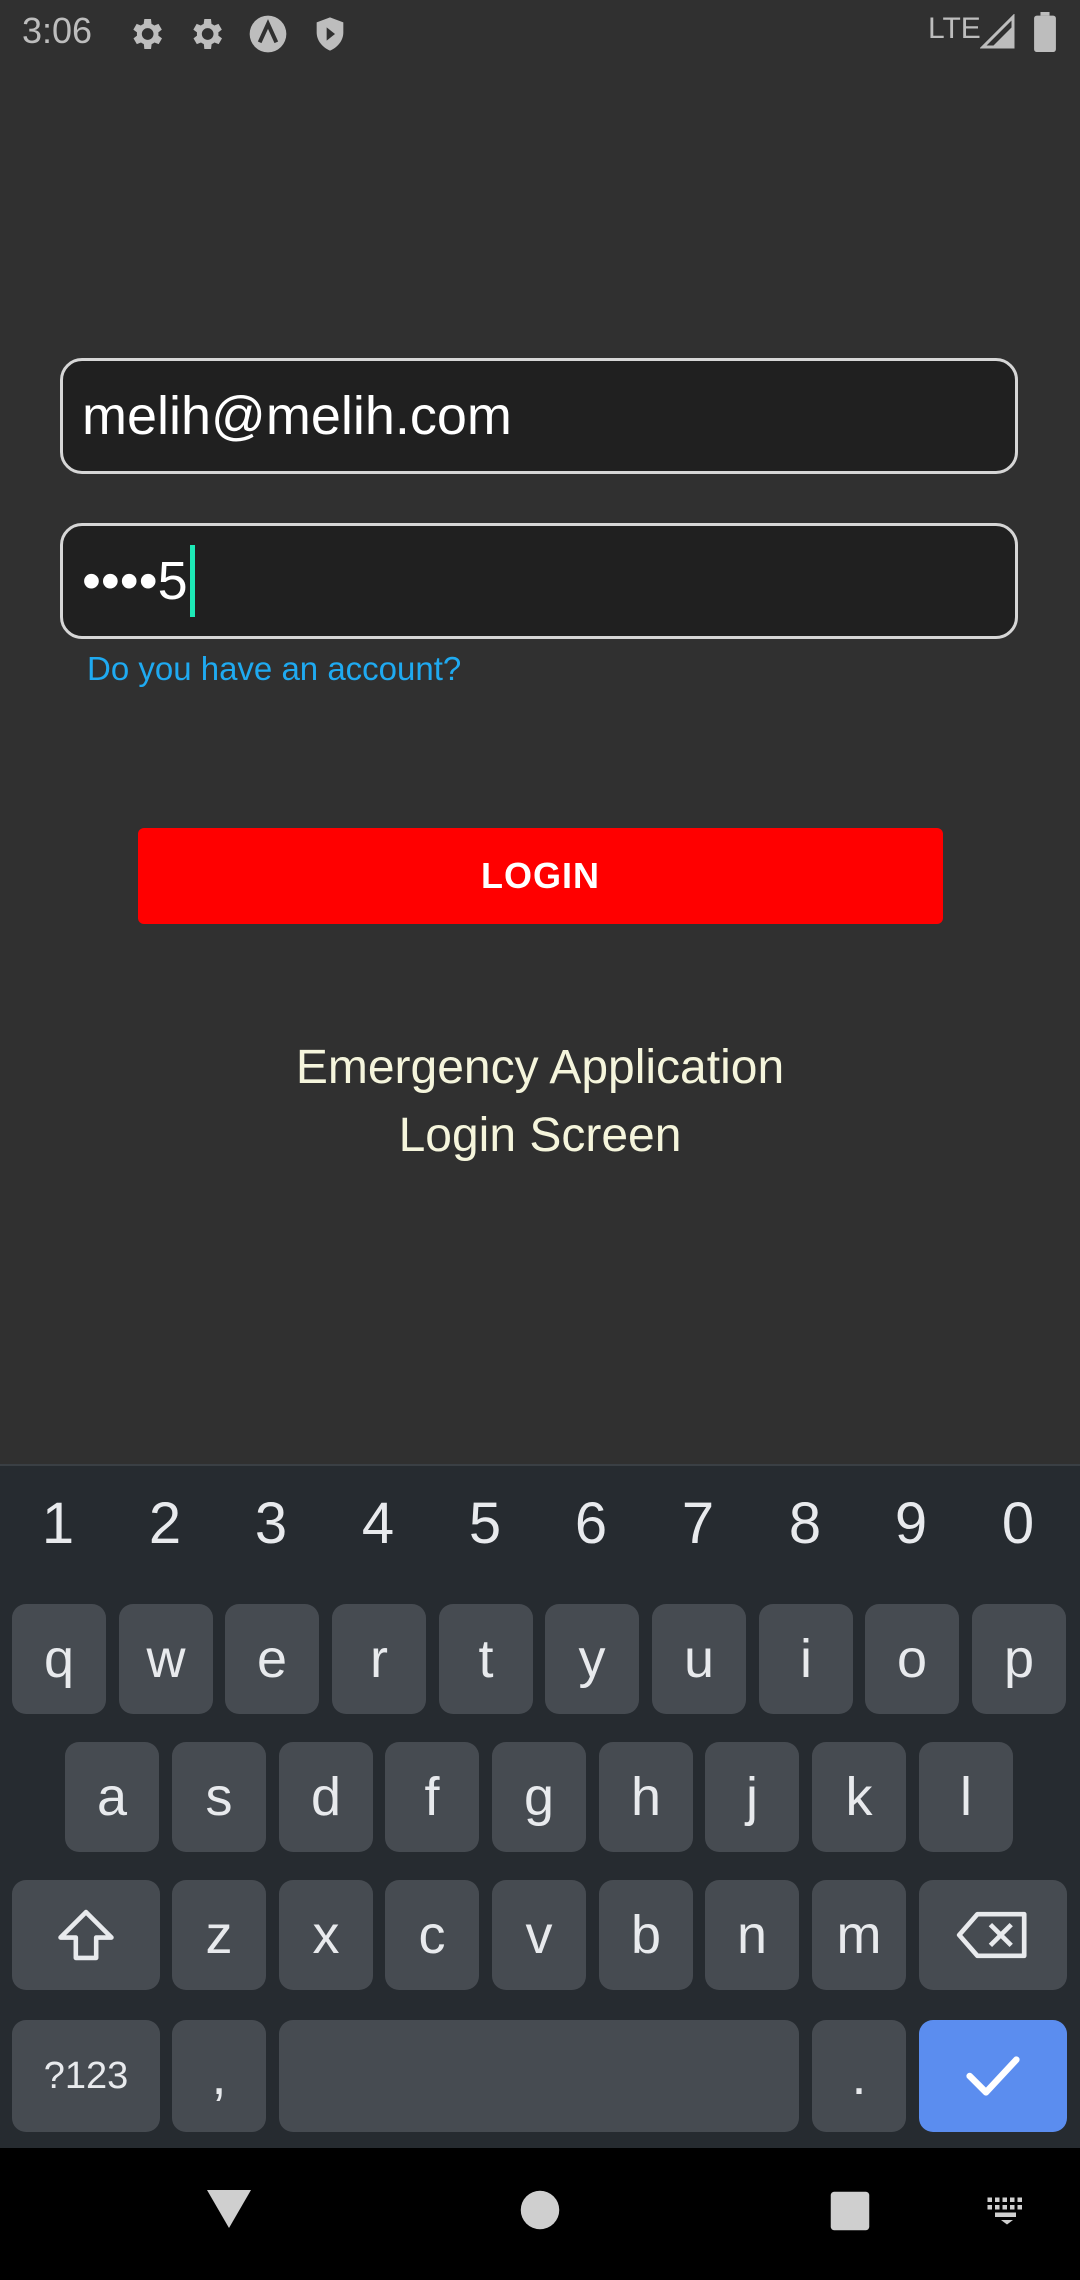 Image resolution: width=1080 pixels, height=2280 pixels. Describe the element at coordinates (911, 1523) in the screenshot. I see `key-9: 9` at that location.